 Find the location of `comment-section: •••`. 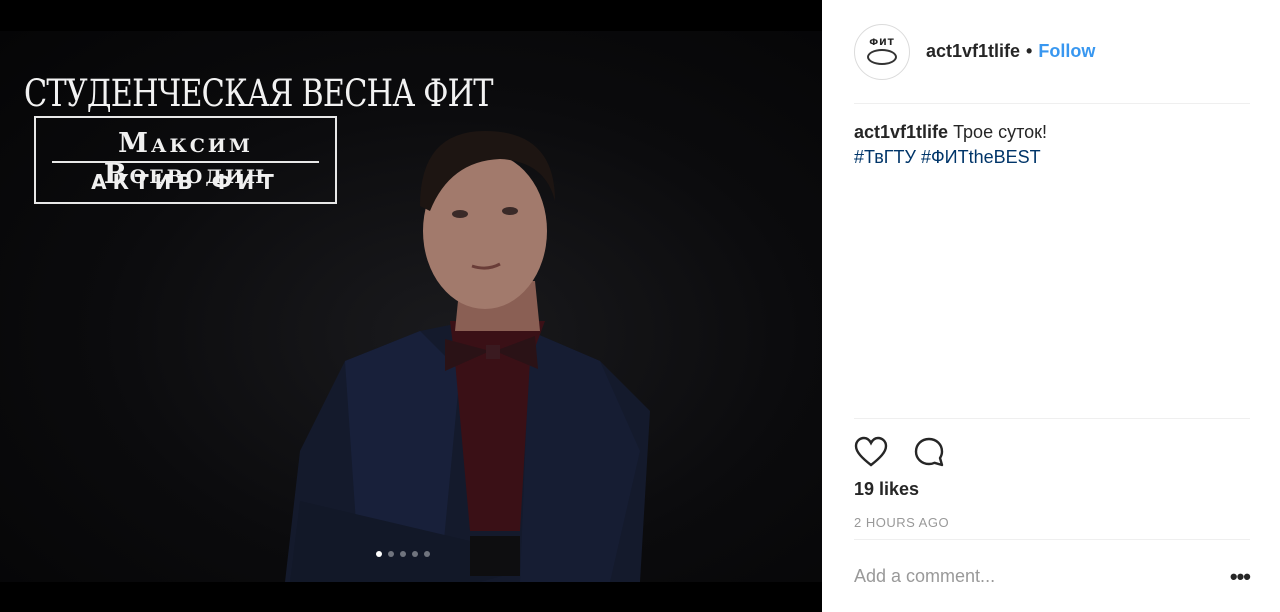

comment-section: ••• is located at coordinates (1052, 575).